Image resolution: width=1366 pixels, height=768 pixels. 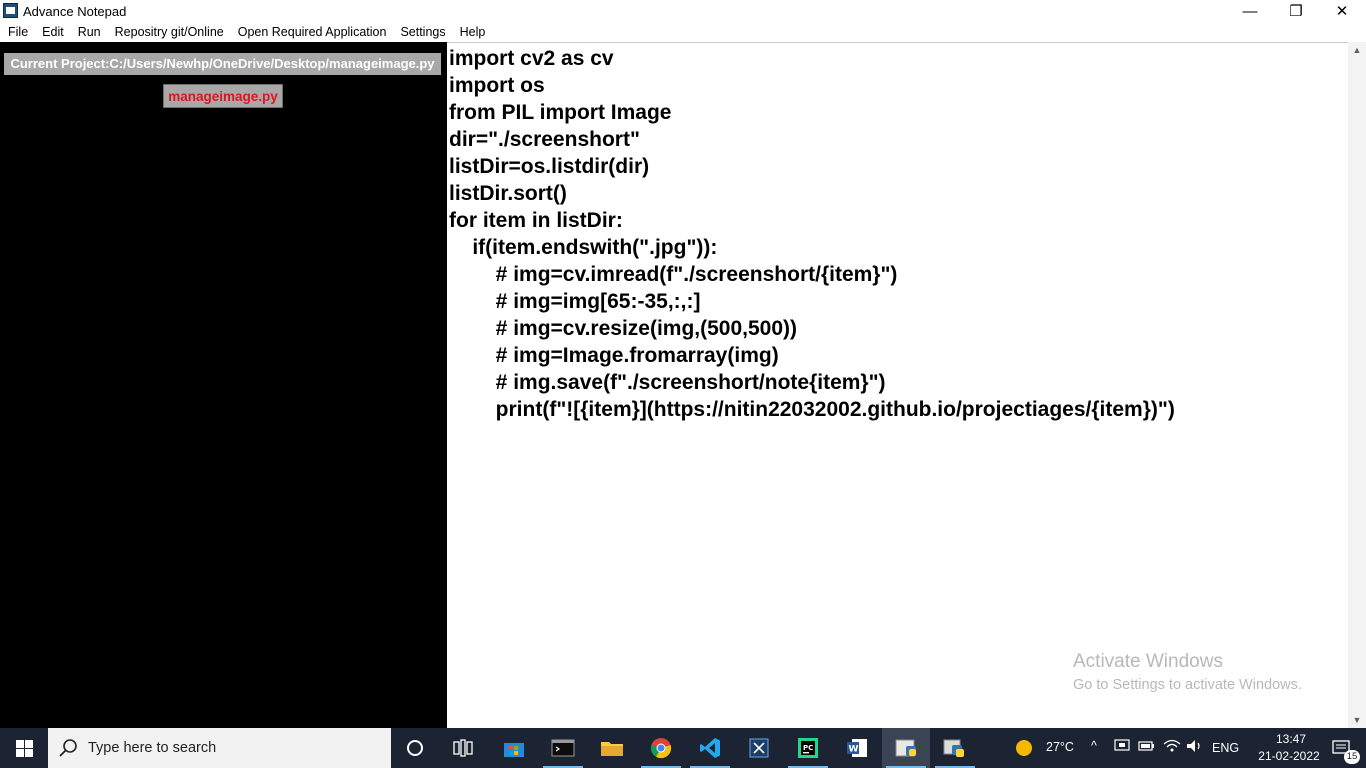 I want to click on vertical-scrollbar: ▲ ▼, so click(x=1357, y=385).